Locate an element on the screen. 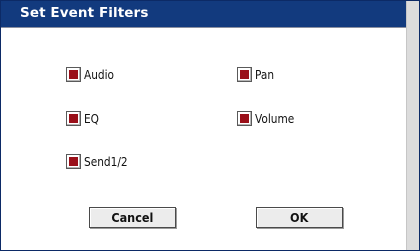 This screenshot has height=251, width=420. cancel-button-label: Cancel is located at coordinates (132, 217).